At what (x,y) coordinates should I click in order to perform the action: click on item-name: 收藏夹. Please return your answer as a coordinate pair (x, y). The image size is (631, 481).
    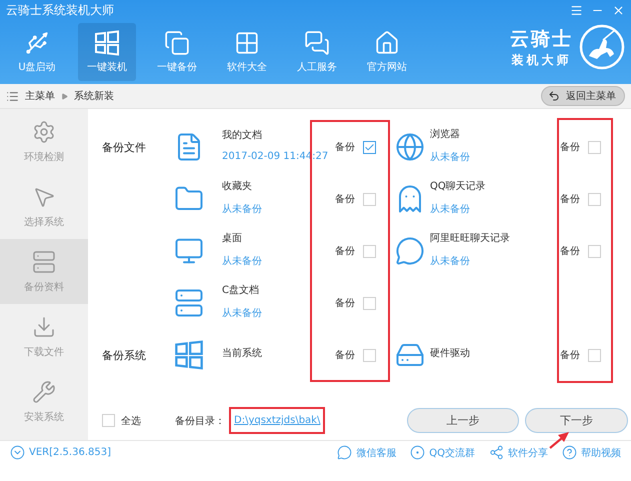
    Looking at the image, I should click on (237, 186).